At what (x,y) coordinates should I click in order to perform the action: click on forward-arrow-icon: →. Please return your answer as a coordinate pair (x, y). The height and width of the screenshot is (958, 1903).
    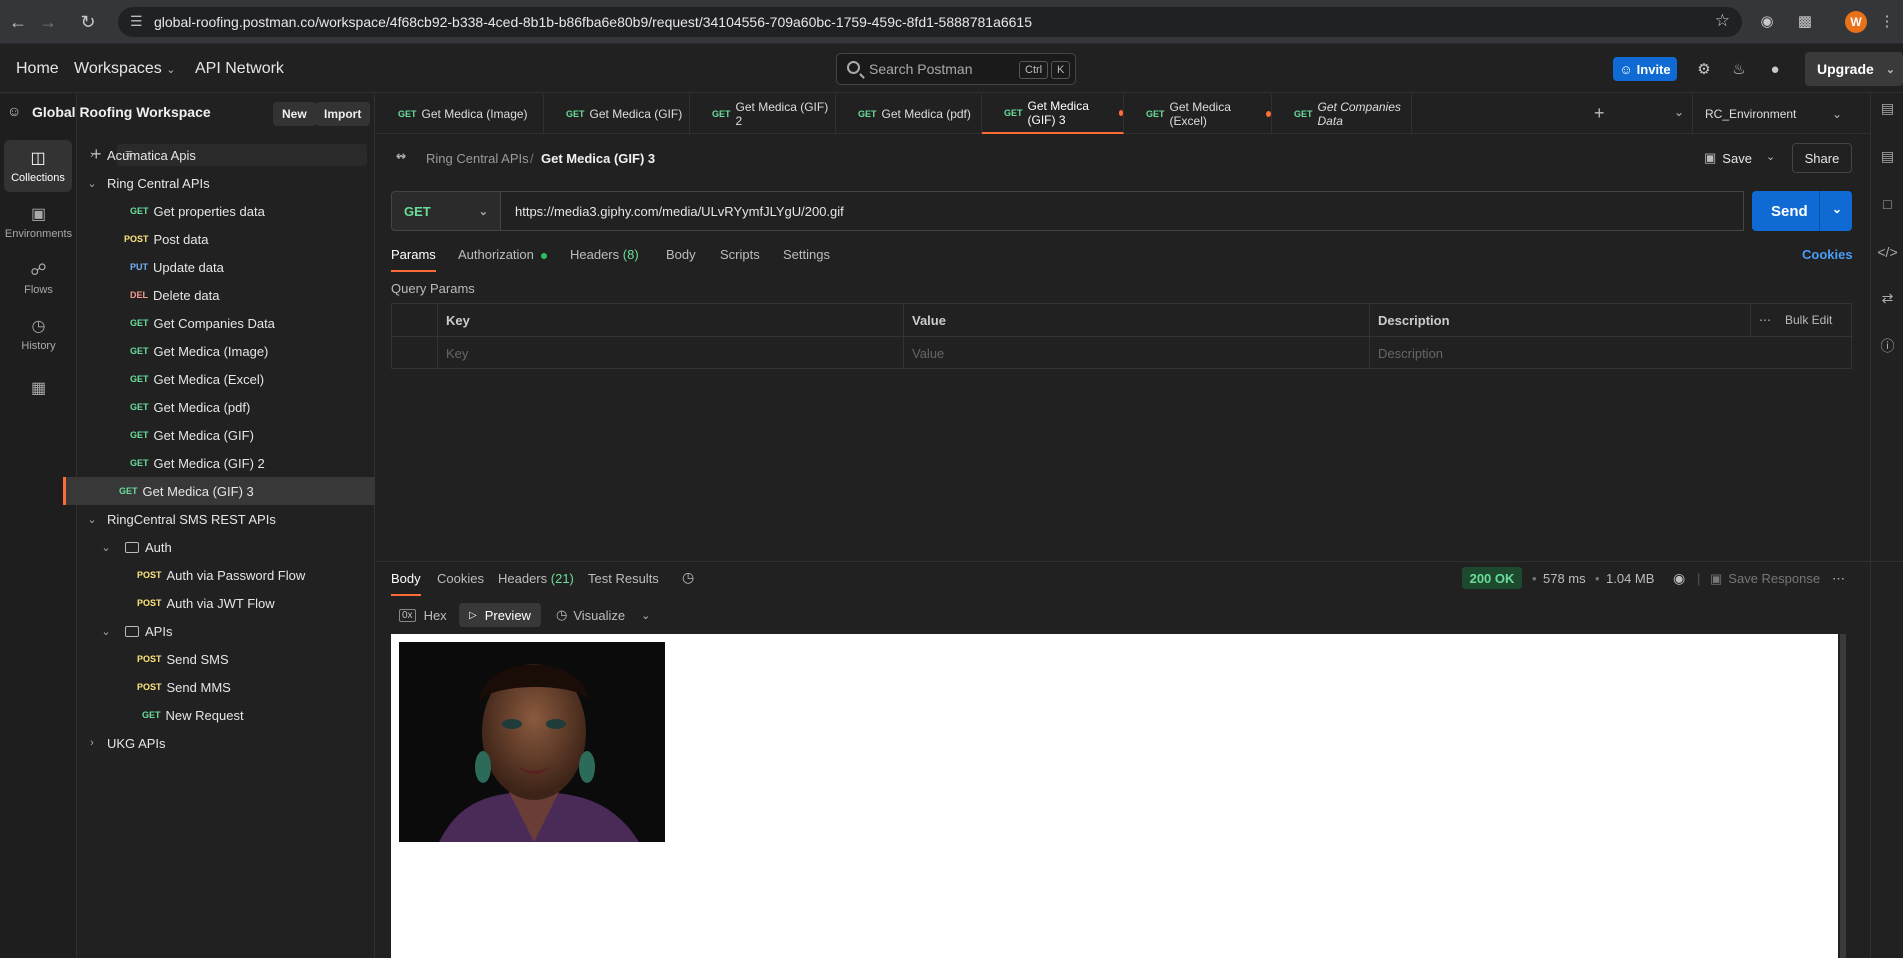
    Looking at the image, I should click on (48, 22).